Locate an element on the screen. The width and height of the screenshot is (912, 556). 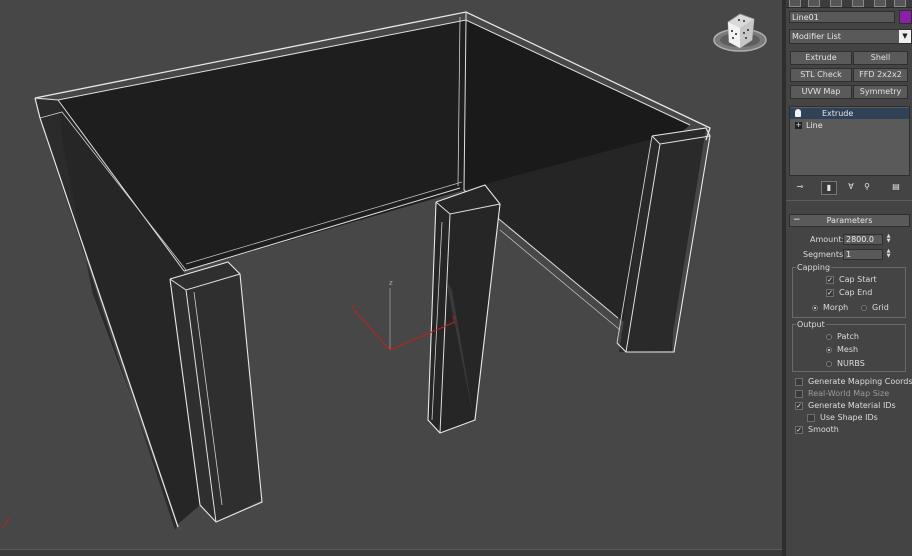
smooth-checkbox: ✓ is located at coordinates (799, 430).